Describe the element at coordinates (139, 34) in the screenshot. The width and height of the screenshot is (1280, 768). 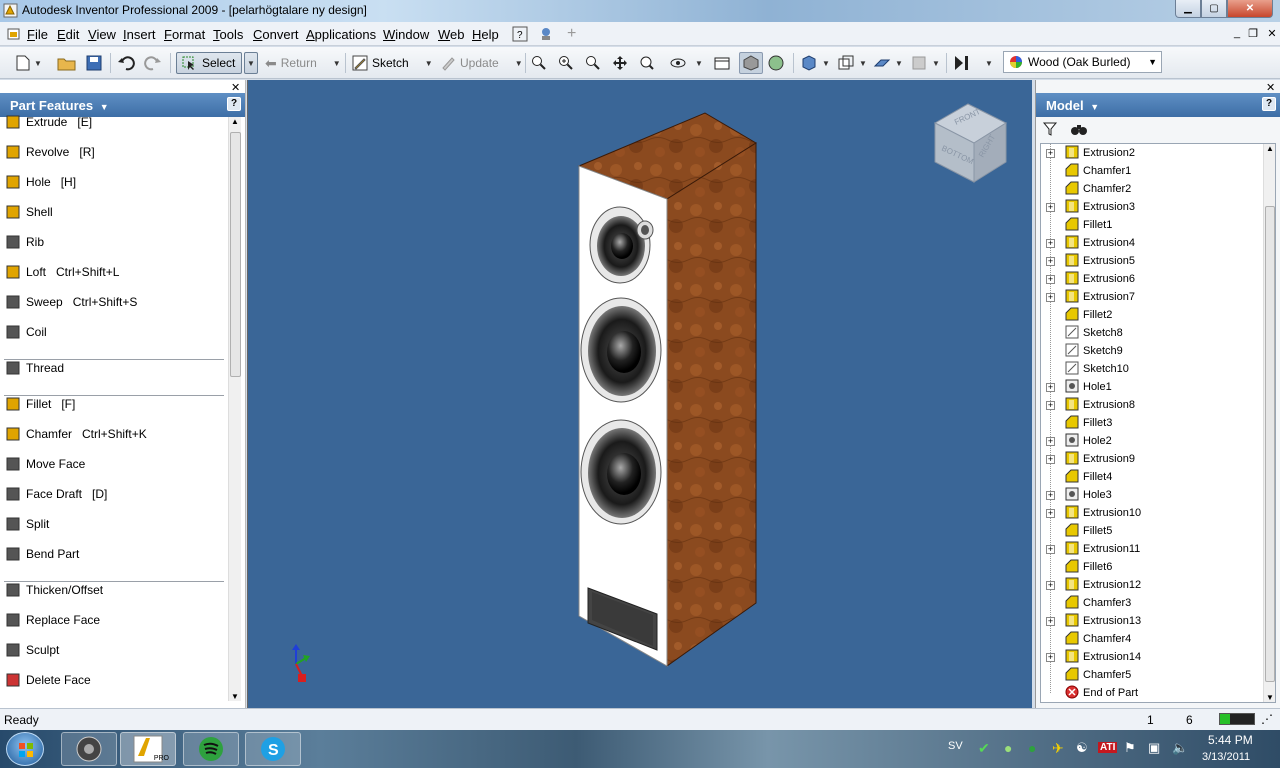
I see `menu-insert: Insert` at that location.